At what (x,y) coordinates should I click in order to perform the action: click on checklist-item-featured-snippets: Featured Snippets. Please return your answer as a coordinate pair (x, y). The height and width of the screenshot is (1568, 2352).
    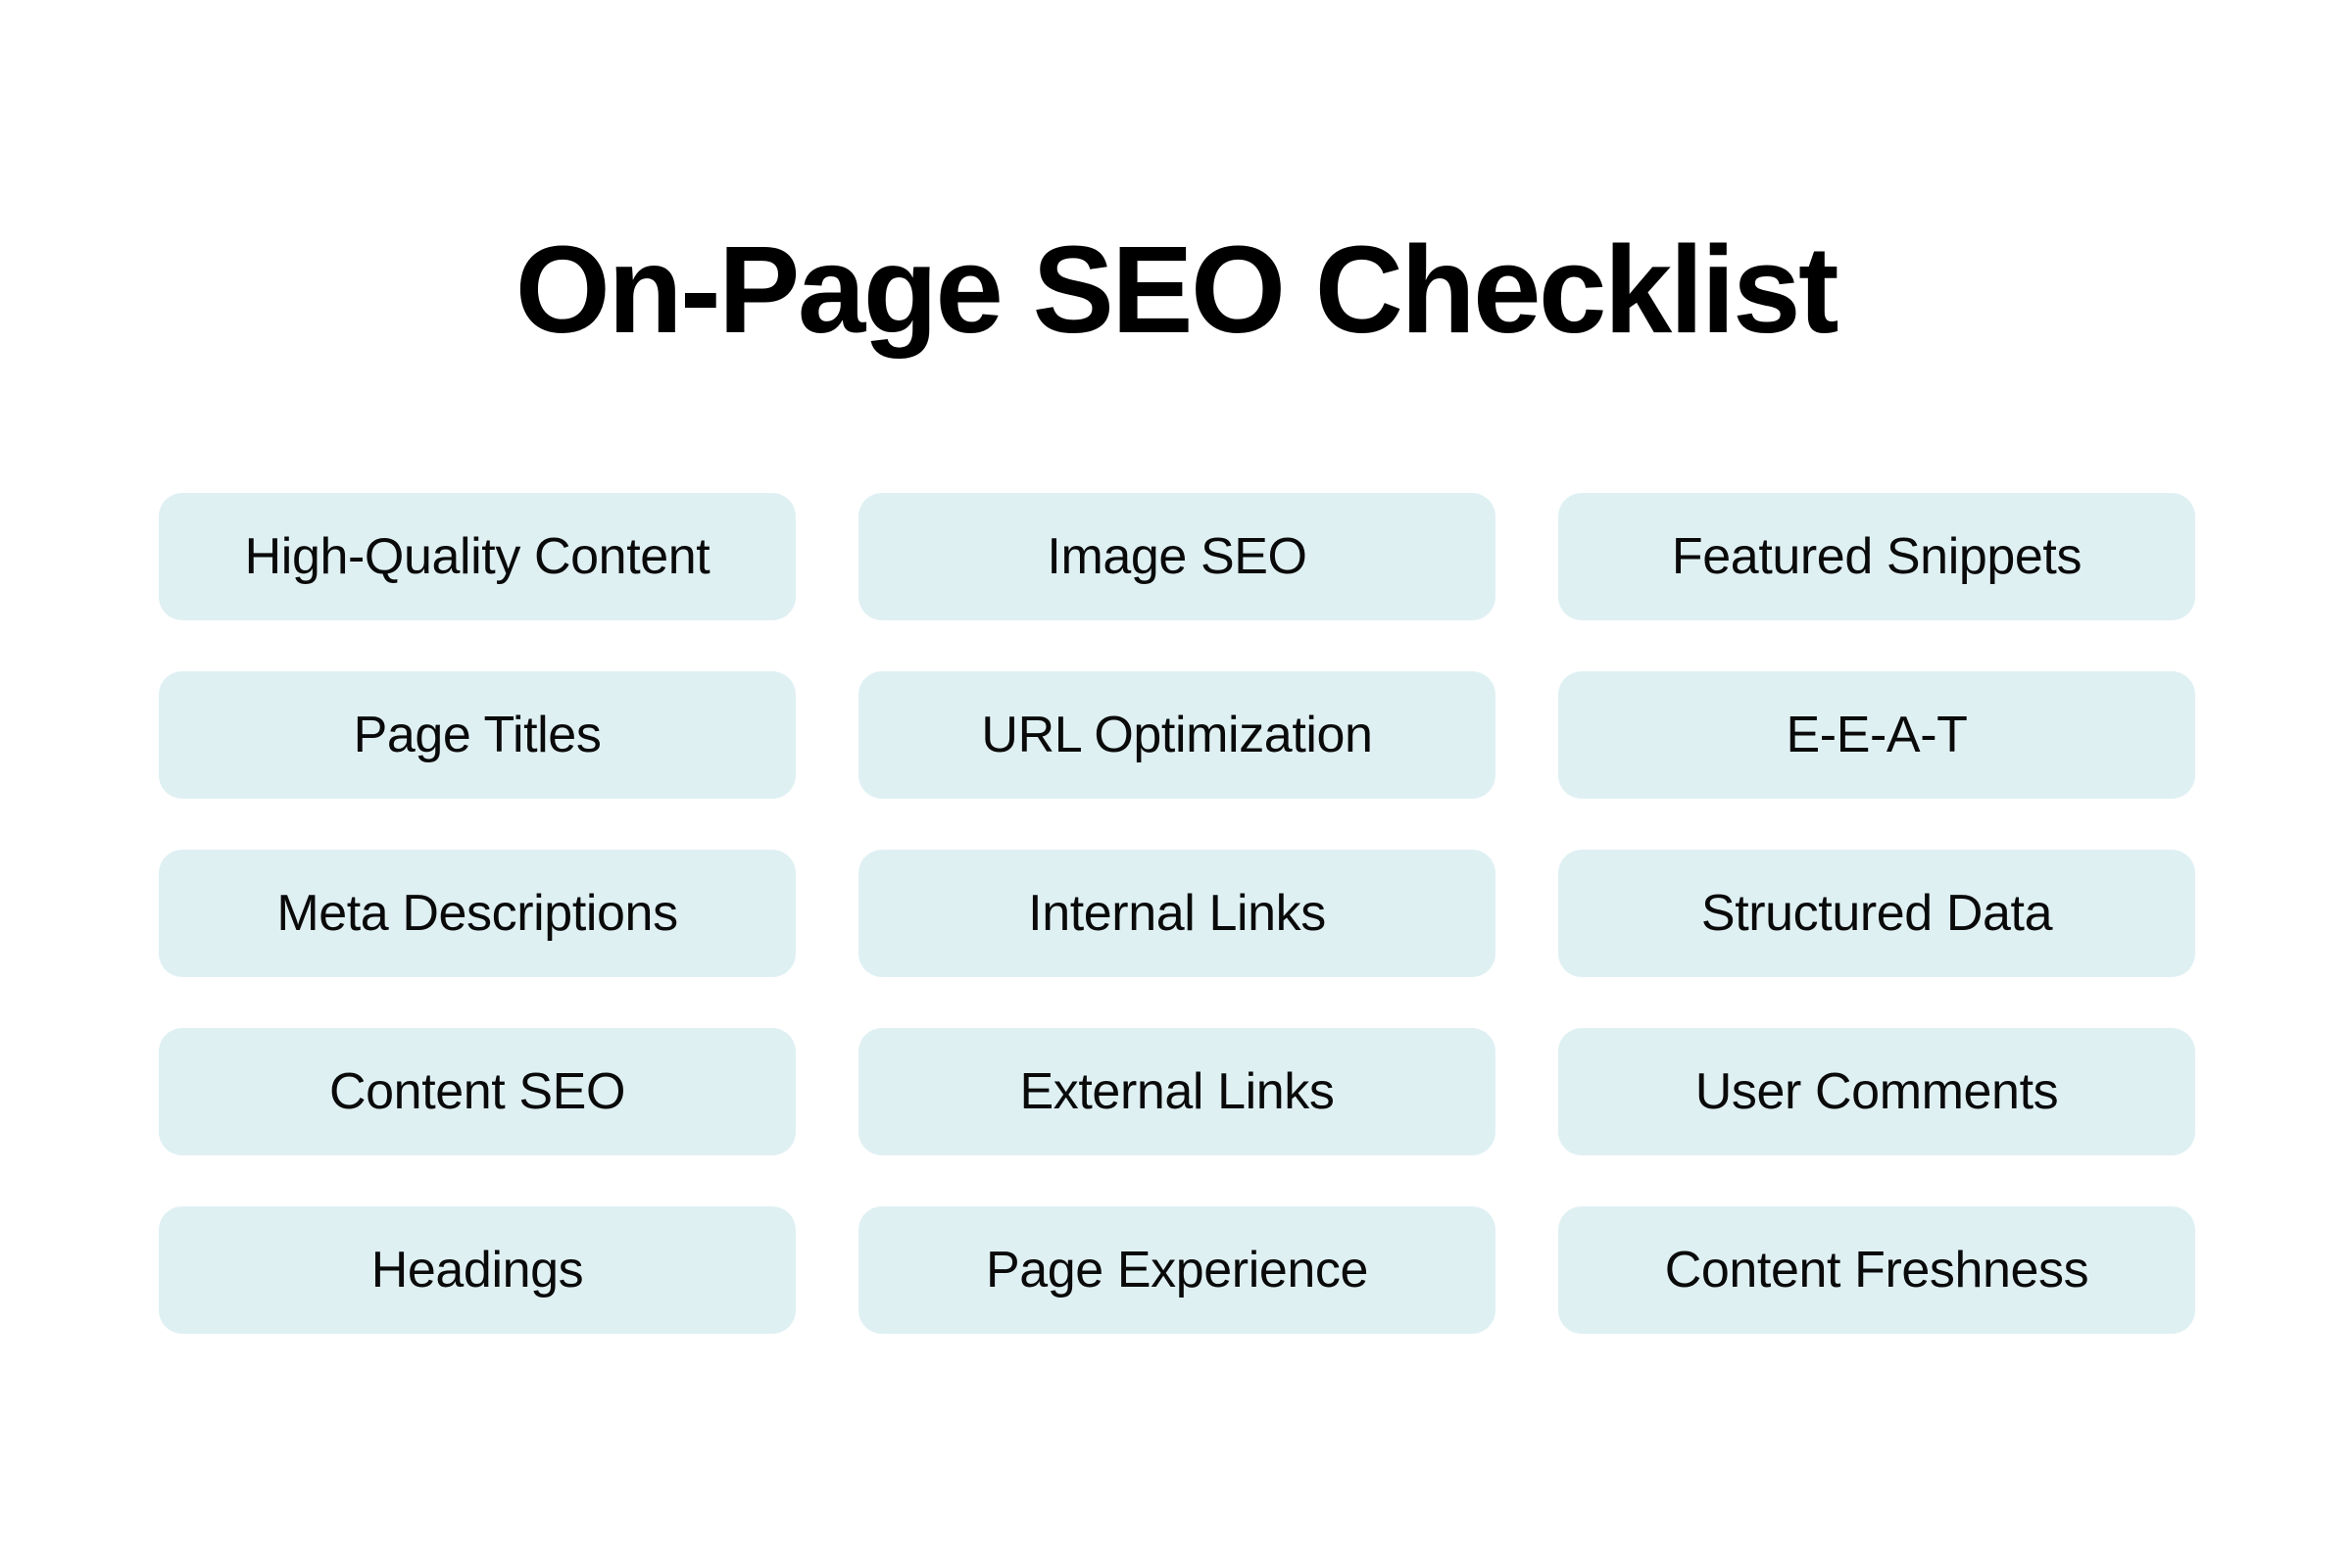
    Looking at the image, I should click on (1876, 556).